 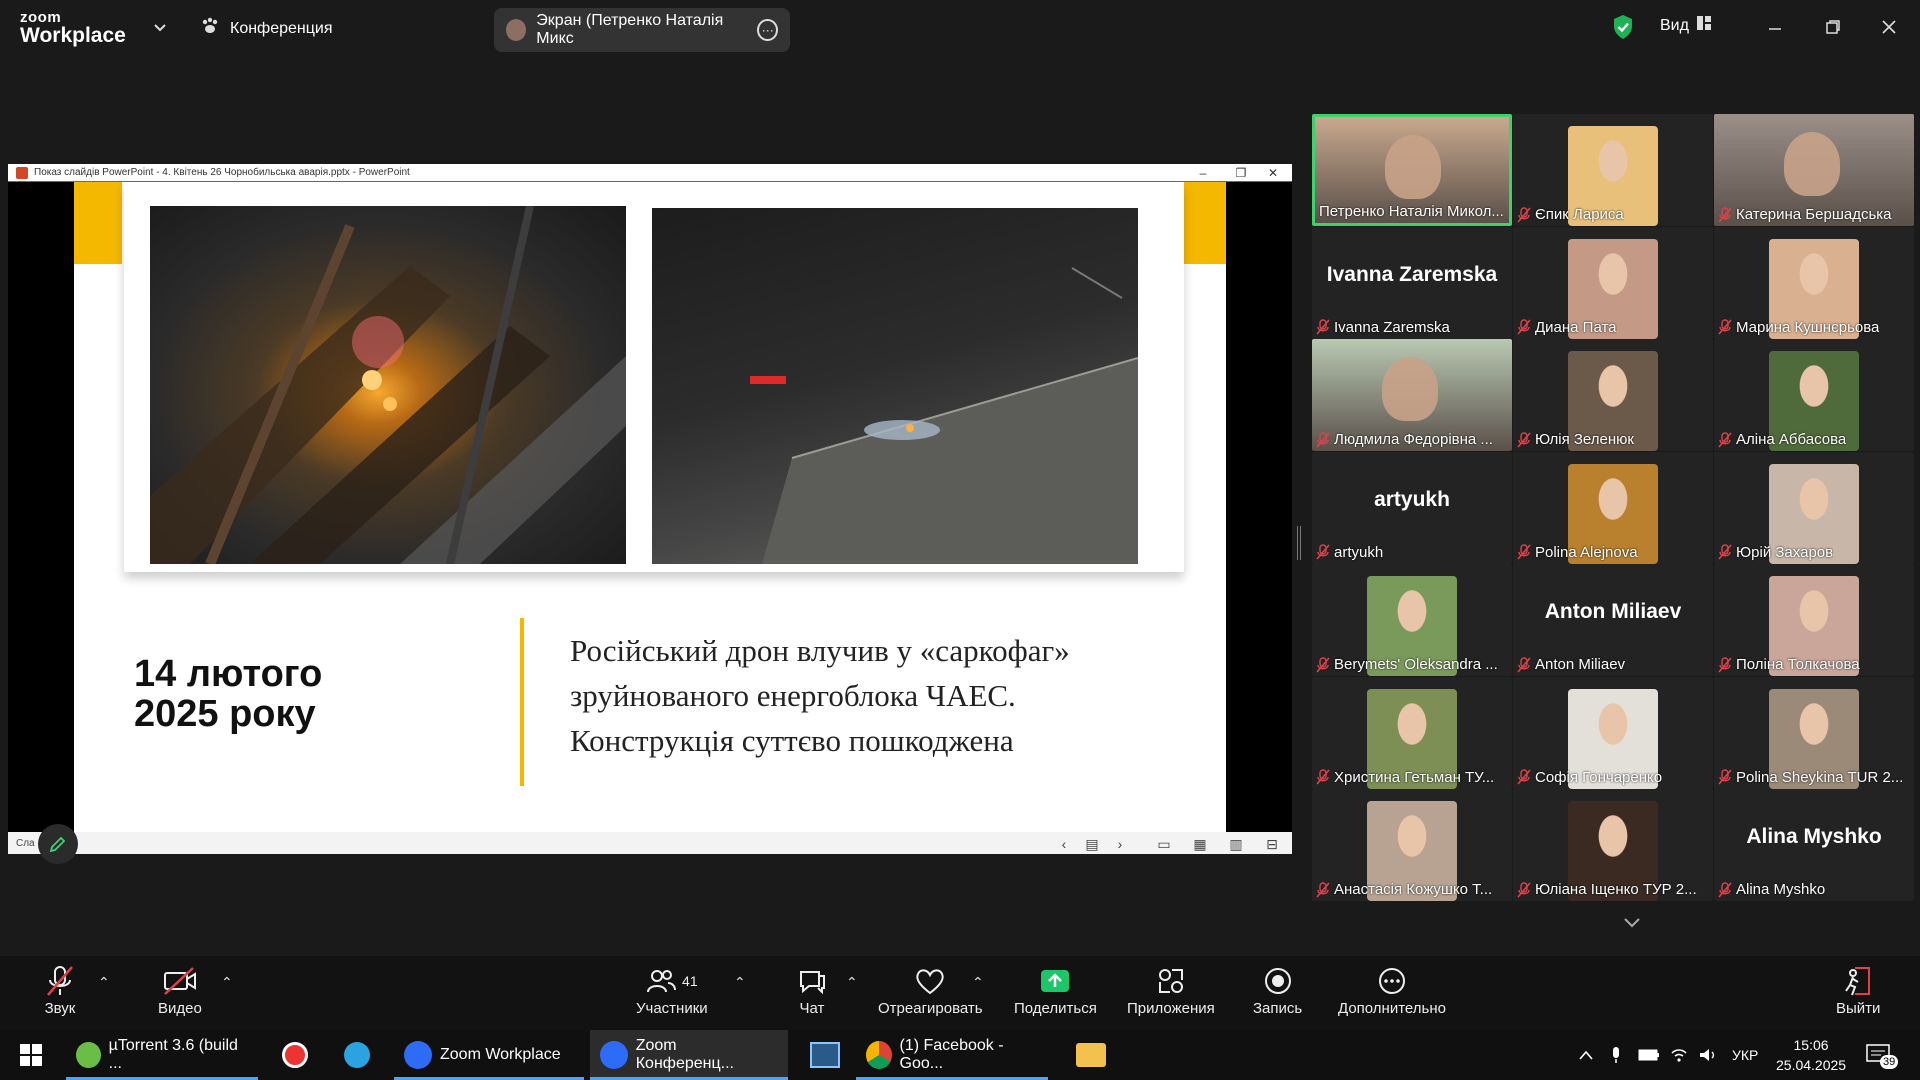 I want to click on tray-volume-icon, so click(x=1708, y=1055).